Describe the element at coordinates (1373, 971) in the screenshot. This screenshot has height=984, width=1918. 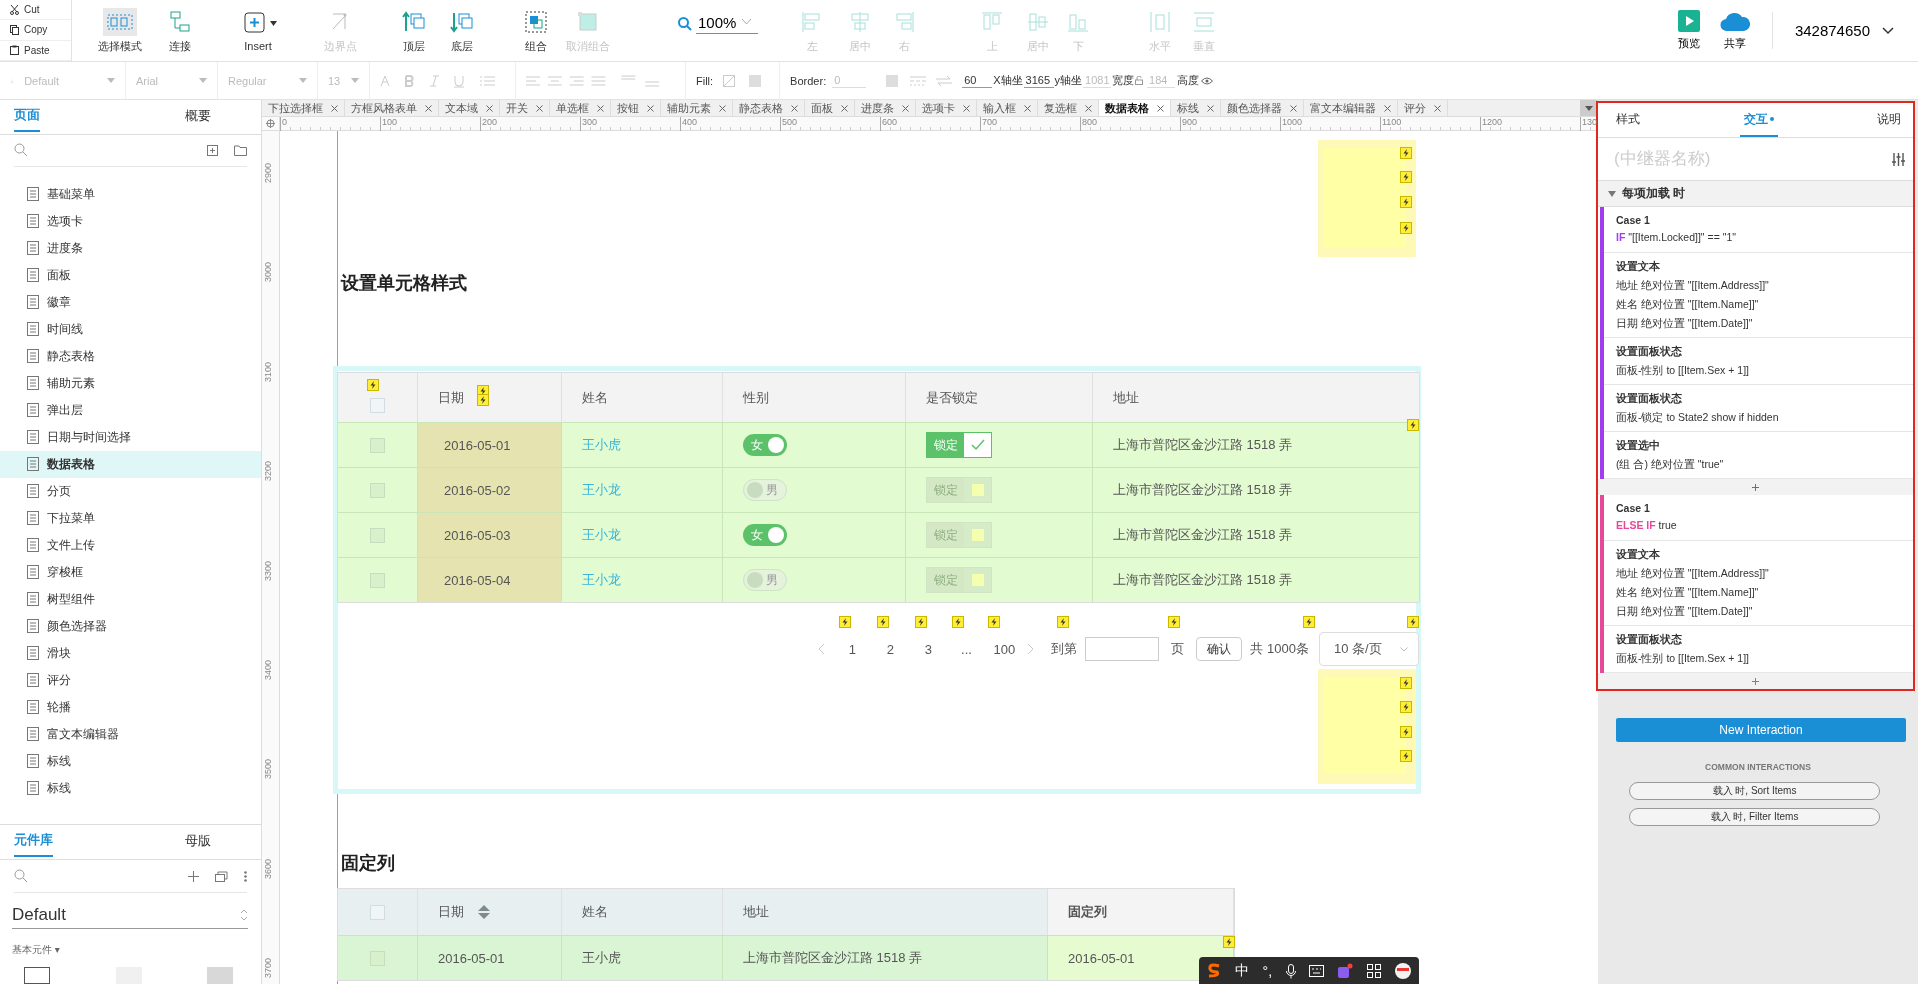
I see `apps-icon` at that location.